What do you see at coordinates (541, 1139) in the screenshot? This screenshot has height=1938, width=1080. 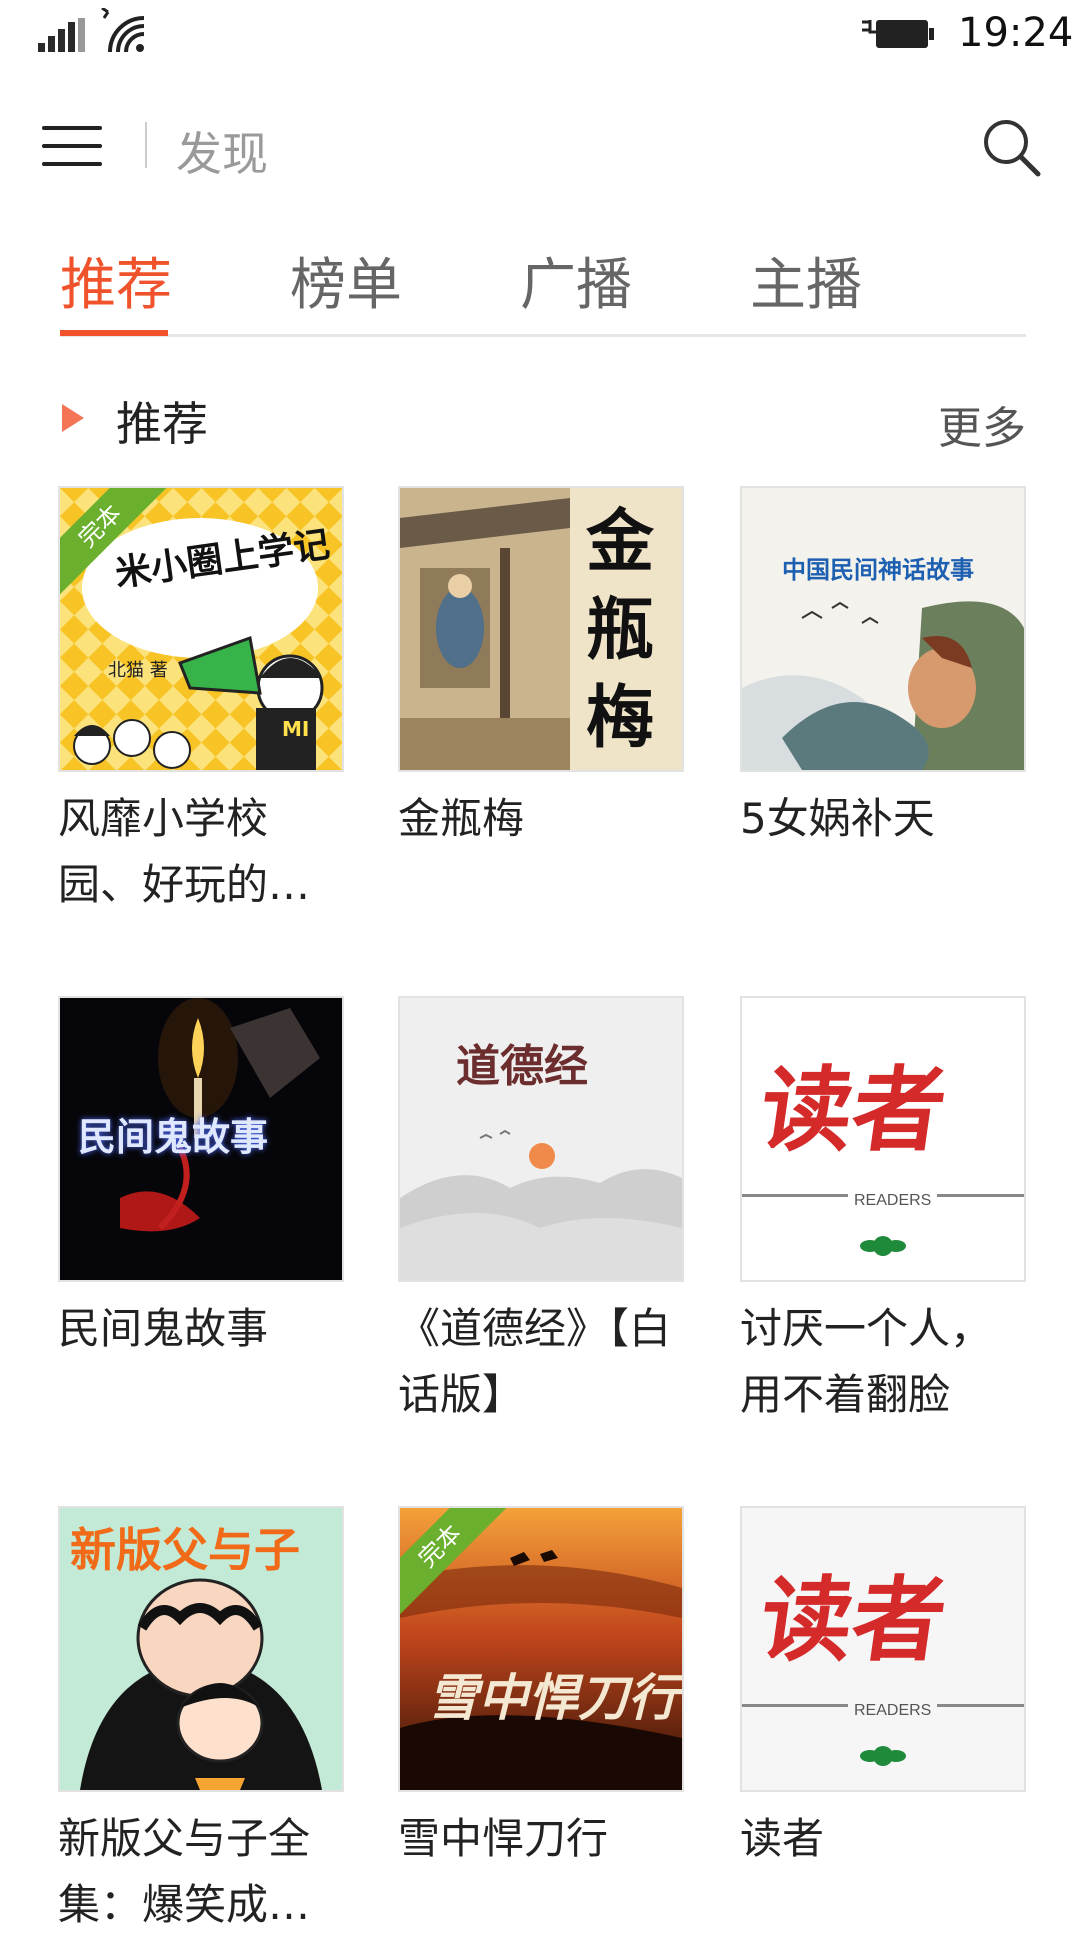 I see `book-cover: 道德经` at bounding box center [541, 1139].